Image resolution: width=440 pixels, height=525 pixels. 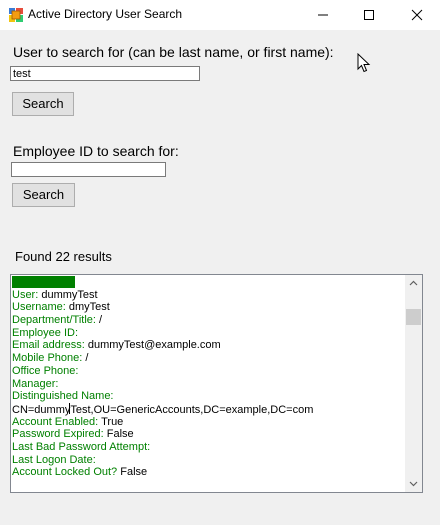 What do you see at coordinates (54, 459) in the screenshot?
I see `result-field: Last Logon Date:` at bounding box center [54, 459].